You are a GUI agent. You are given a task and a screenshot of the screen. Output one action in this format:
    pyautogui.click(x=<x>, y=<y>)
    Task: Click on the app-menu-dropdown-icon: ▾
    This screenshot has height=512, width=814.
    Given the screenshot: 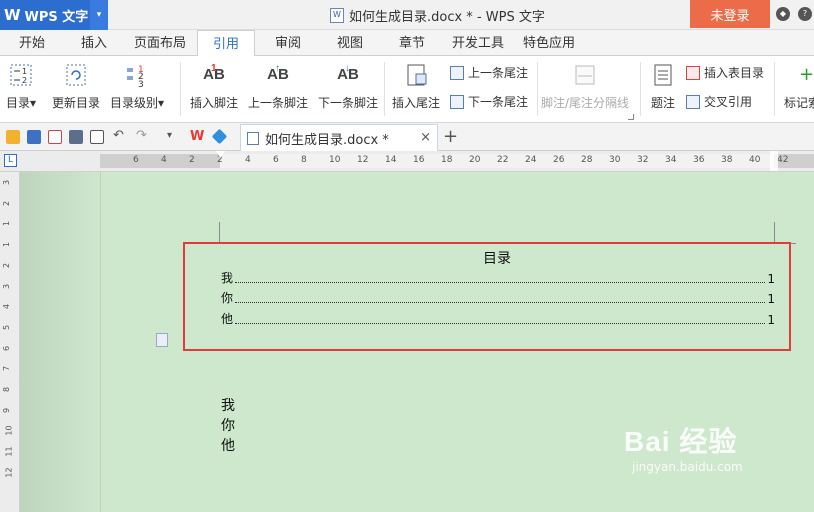 What is the action you would take?
    pyautogui.click(x=99, y=15)
    